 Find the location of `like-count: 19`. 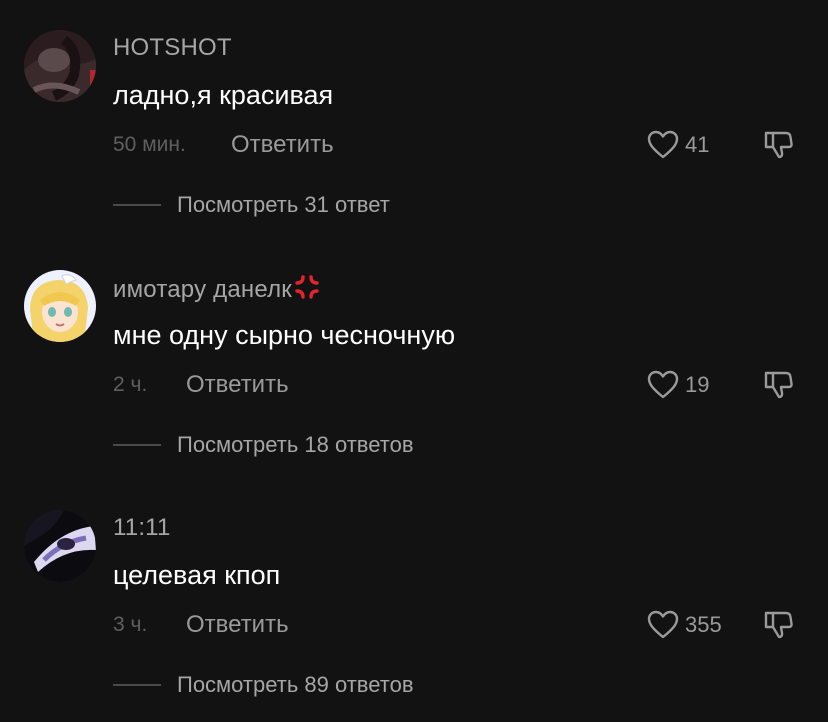

like-count: 19 is located at coordinates (697, 384).